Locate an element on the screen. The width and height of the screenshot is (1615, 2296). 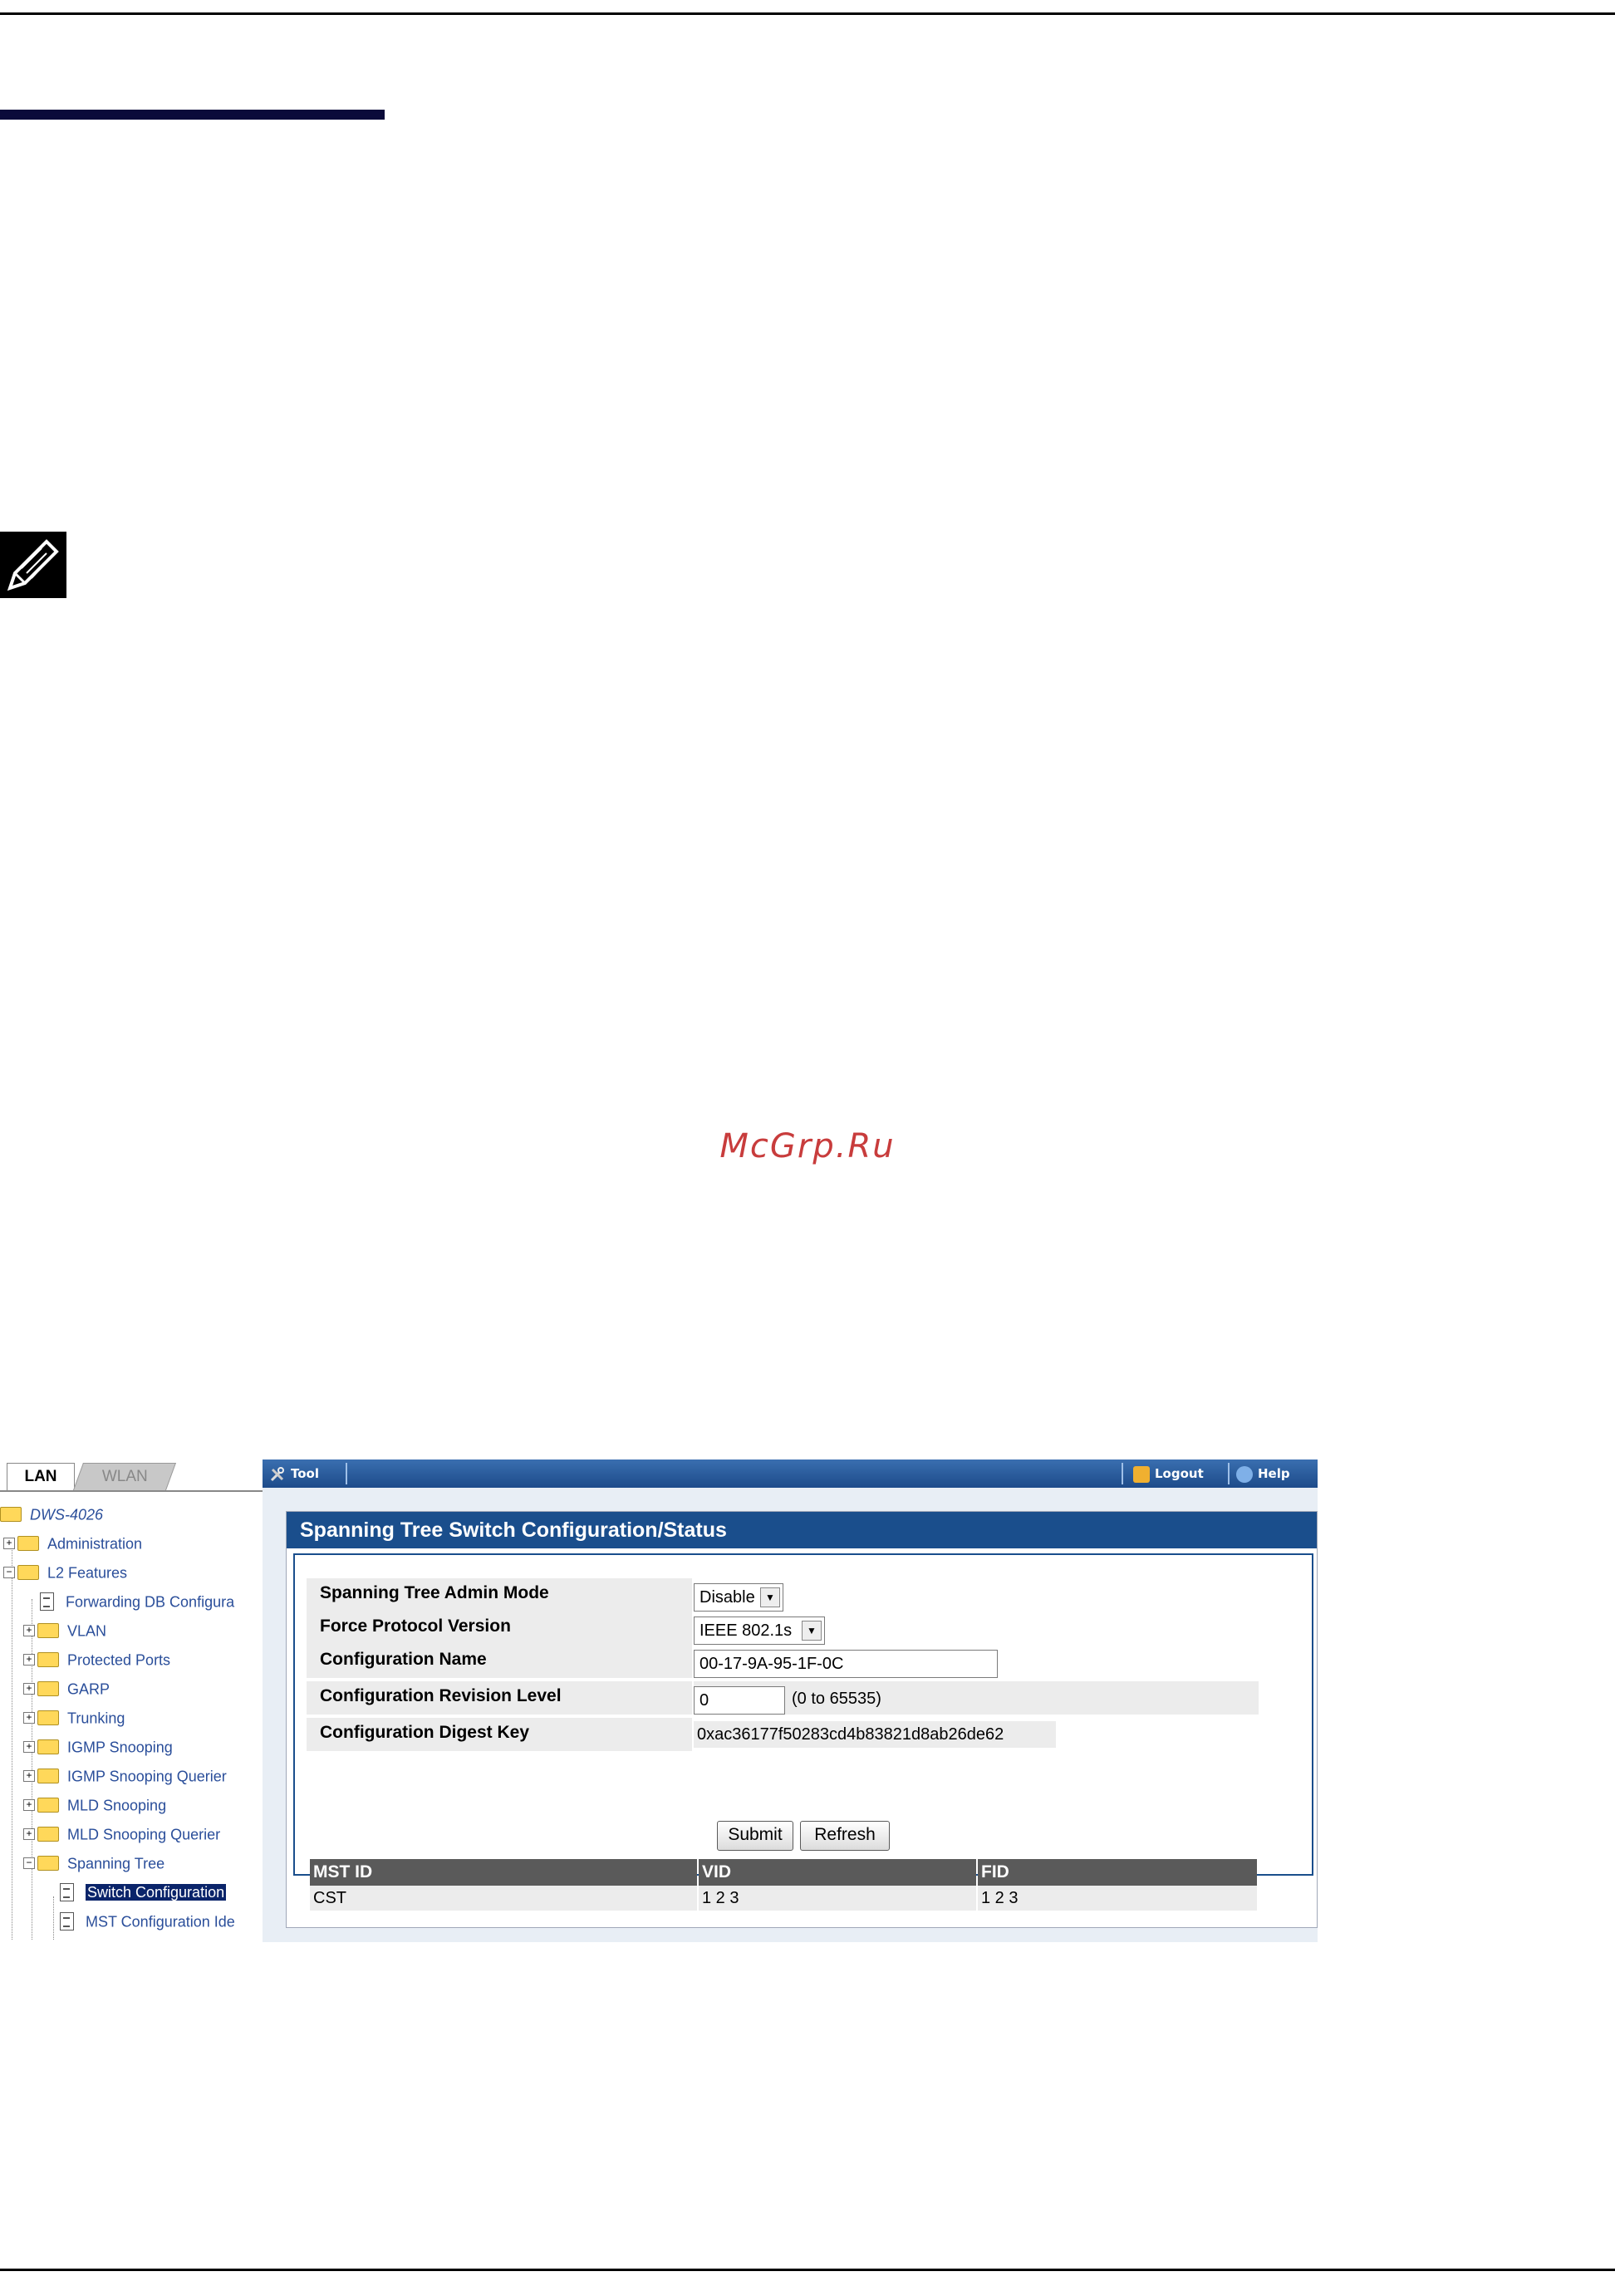
tool-label: Tool is located at coordinates (305, 1473).